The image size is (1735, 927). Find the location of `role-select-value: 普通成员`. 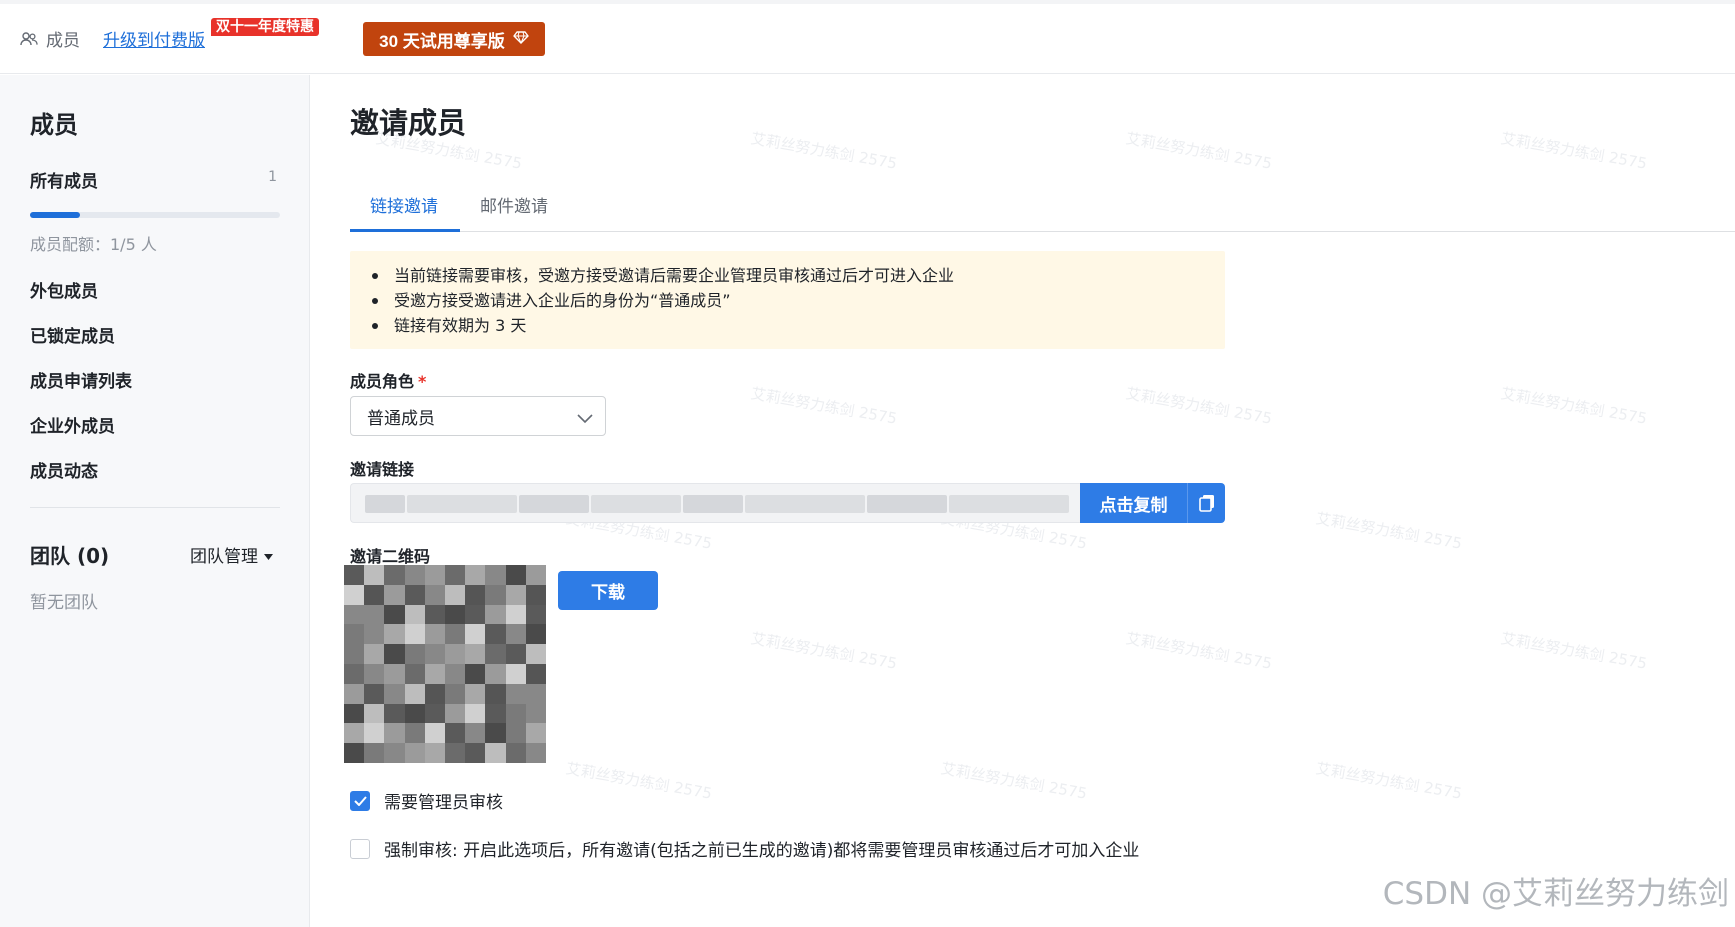

role-select-value: 普通成员 is located at coordinates (401, 418).